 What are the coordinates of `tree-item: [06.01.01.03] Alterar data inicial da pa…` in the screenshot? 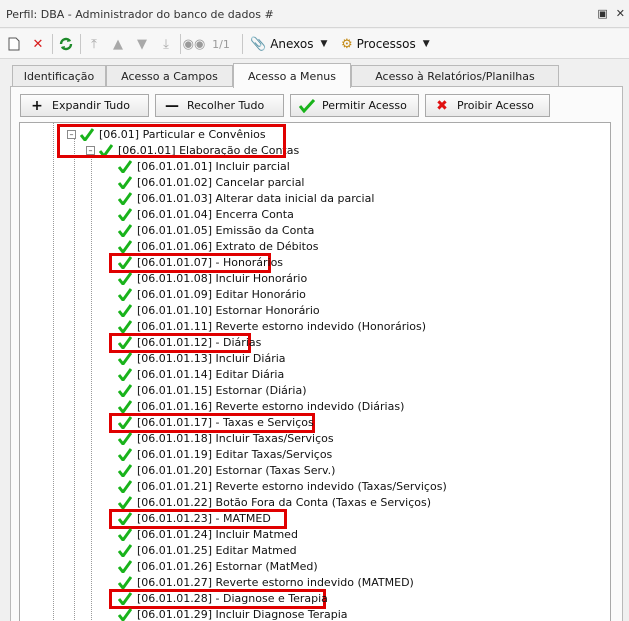 It's located at (246, 198).